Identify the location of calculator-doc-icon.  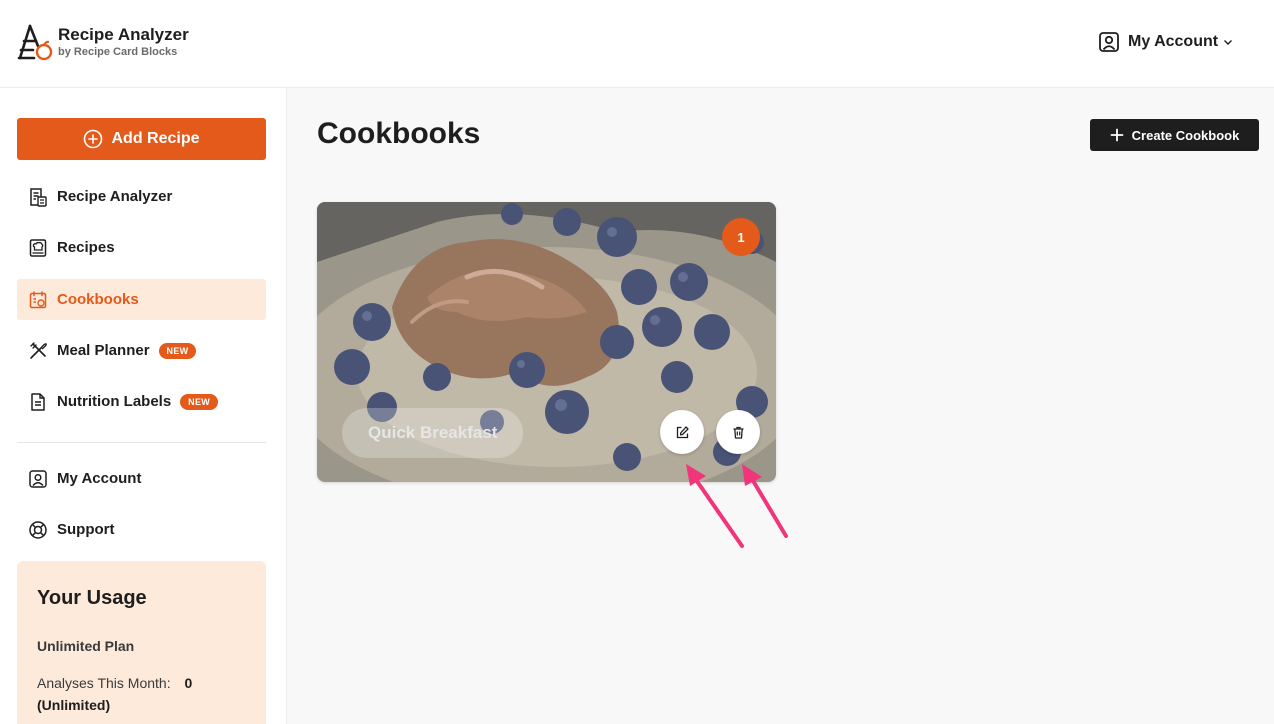
(38, 197).